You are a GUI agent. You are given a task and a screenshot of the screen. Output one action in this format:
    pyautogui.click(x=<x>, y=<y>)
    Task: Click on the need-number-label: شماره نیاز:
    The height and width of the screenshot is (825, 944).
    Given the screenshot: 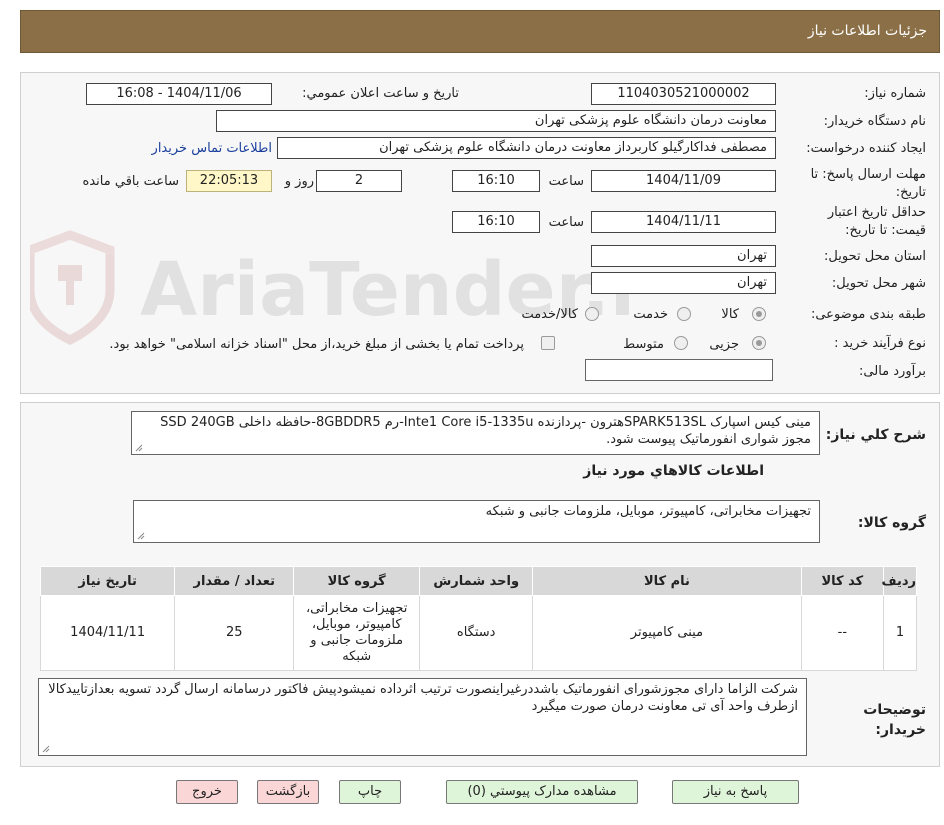 What is the action you would take?
    pyautogui.click(x=895, y=93)
    